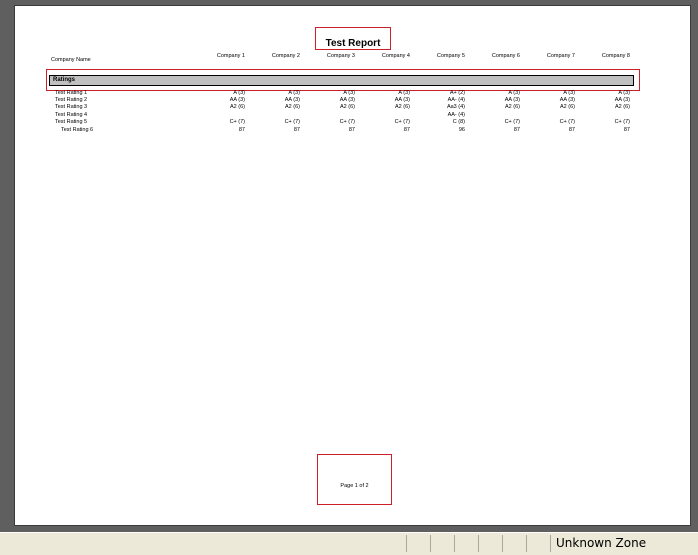  I want to click on footer-field-box: Page 1 of 2, so click(354, 479).